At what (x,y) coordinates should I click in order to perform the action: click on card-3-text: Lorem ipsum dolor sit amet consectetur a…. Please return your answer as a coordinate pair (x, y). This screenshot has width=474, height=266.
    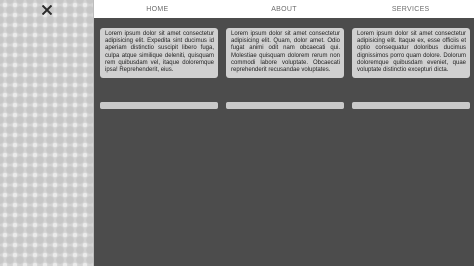
    Looking at the image, I should click on (411, 52).